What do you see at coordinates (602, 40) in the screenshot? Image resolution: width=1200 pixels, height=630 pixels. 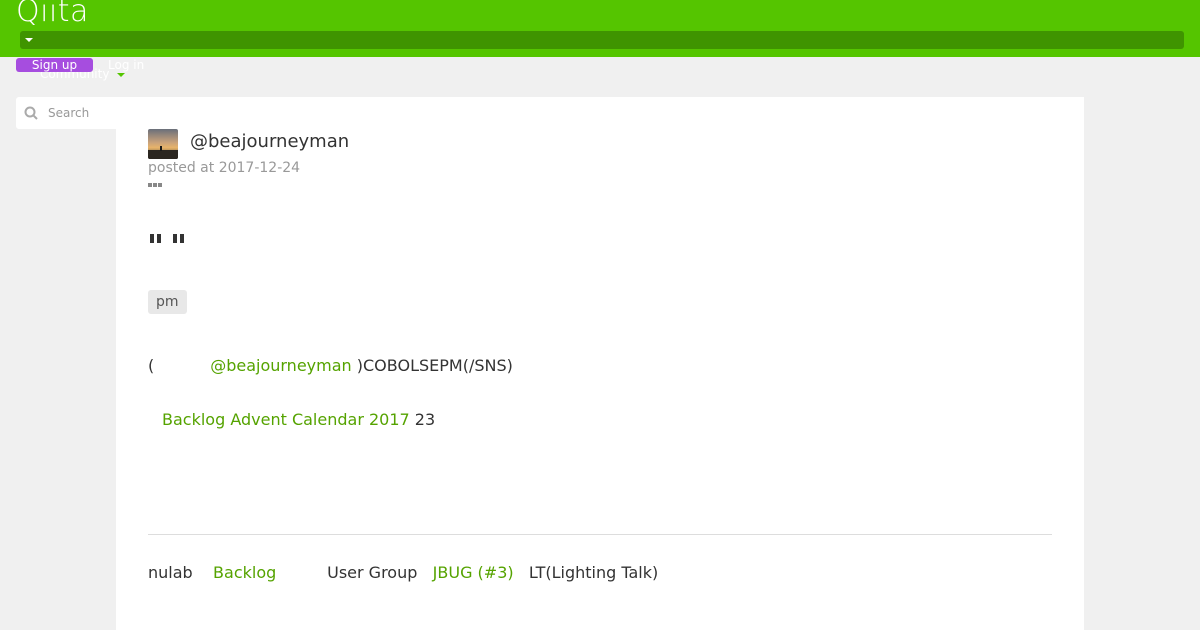 I see `header-menu-bar` at bounding box center [602, 40].